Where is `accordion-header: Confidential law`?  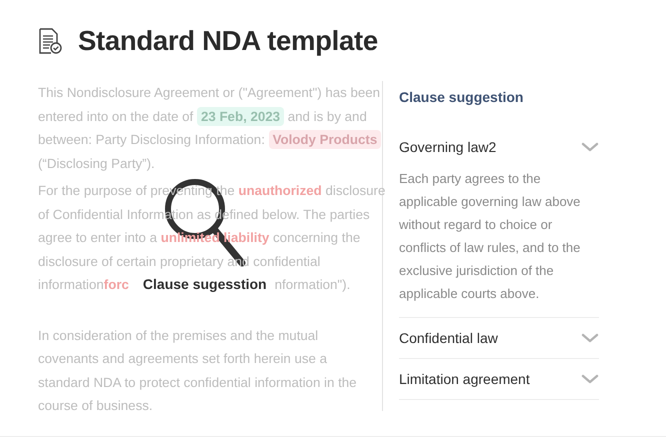 accordion-header: Confidential law is located at coordinates (499, 338).